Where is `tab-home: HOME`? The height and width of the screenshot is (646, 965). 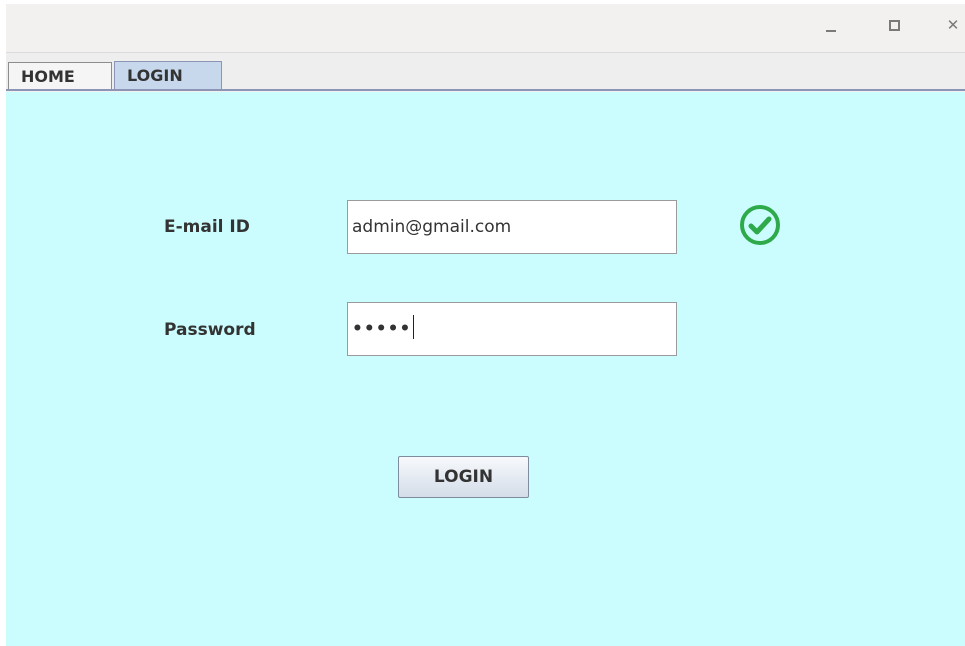
tab-home: HOME is located at coordinates (60, 76).